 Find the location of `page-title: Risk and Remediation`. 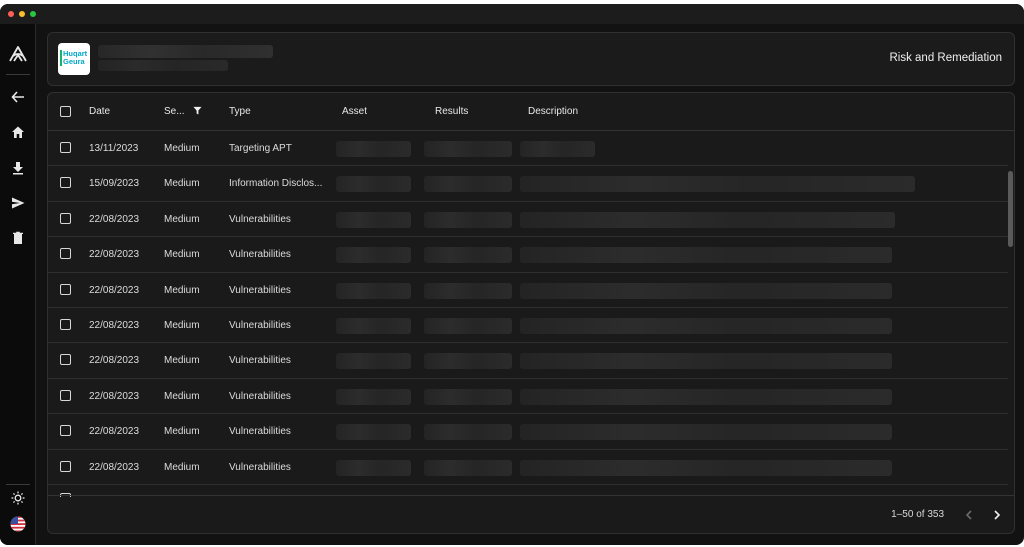

page-title: Risk and Remediation is located at coordinates (945, 58).